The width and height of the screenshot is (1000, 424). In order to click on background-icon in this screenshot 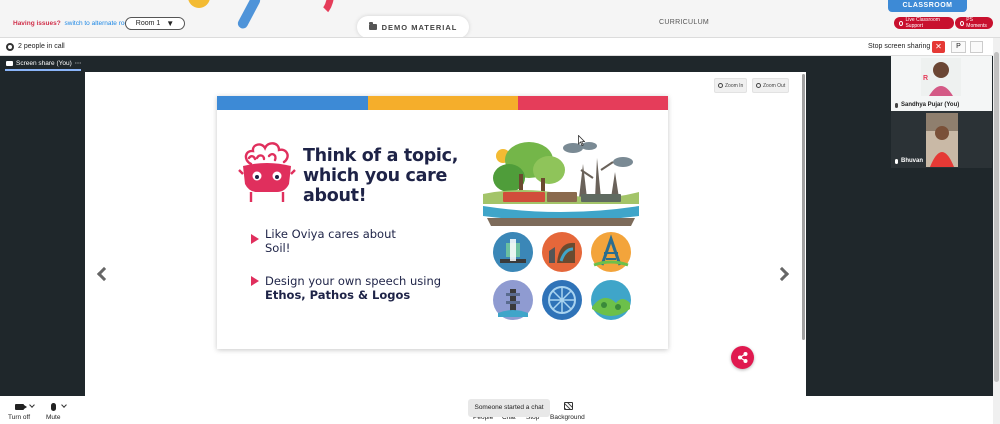, I will do `click(568, 406)`.